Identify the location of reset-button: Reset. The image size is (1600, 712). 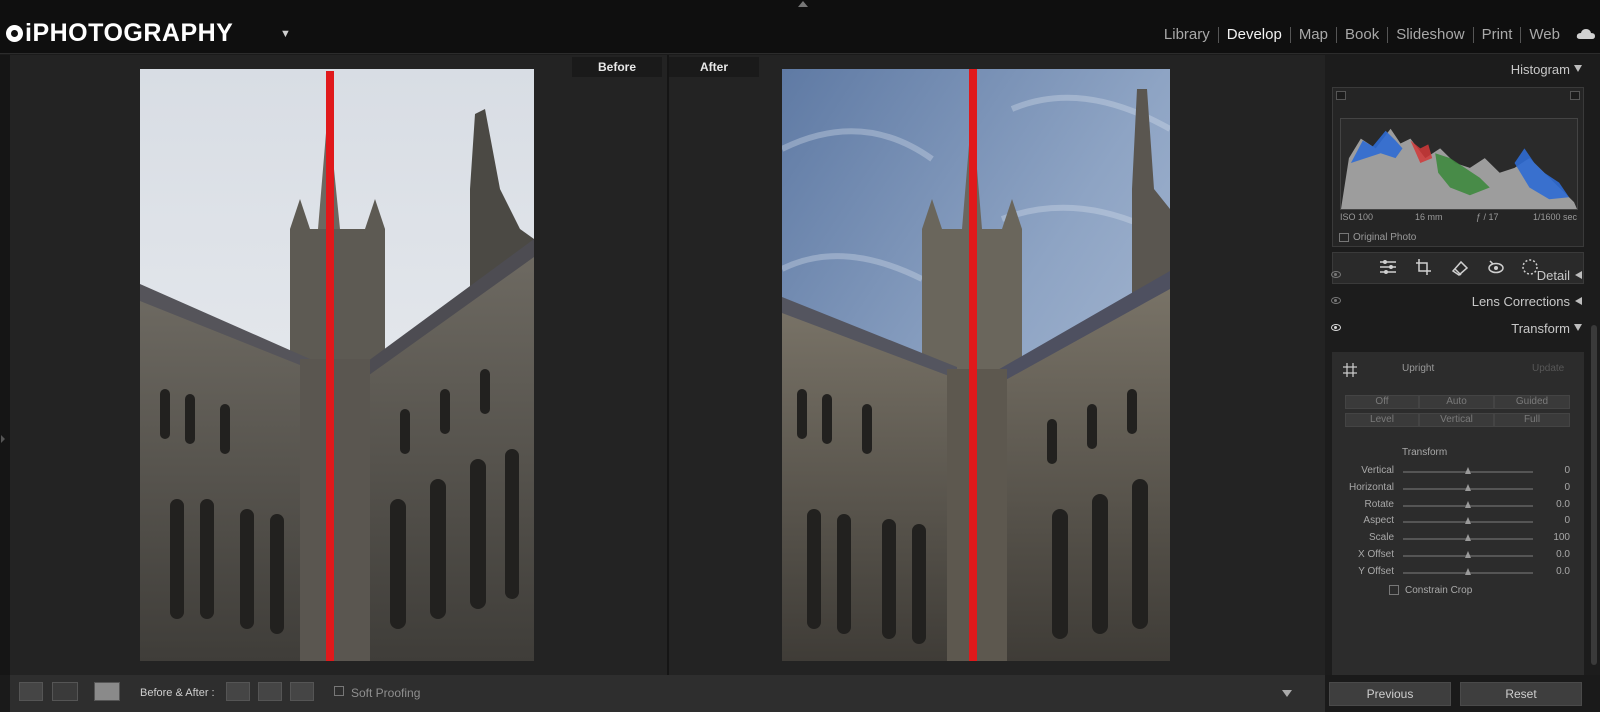
(1521, 694).